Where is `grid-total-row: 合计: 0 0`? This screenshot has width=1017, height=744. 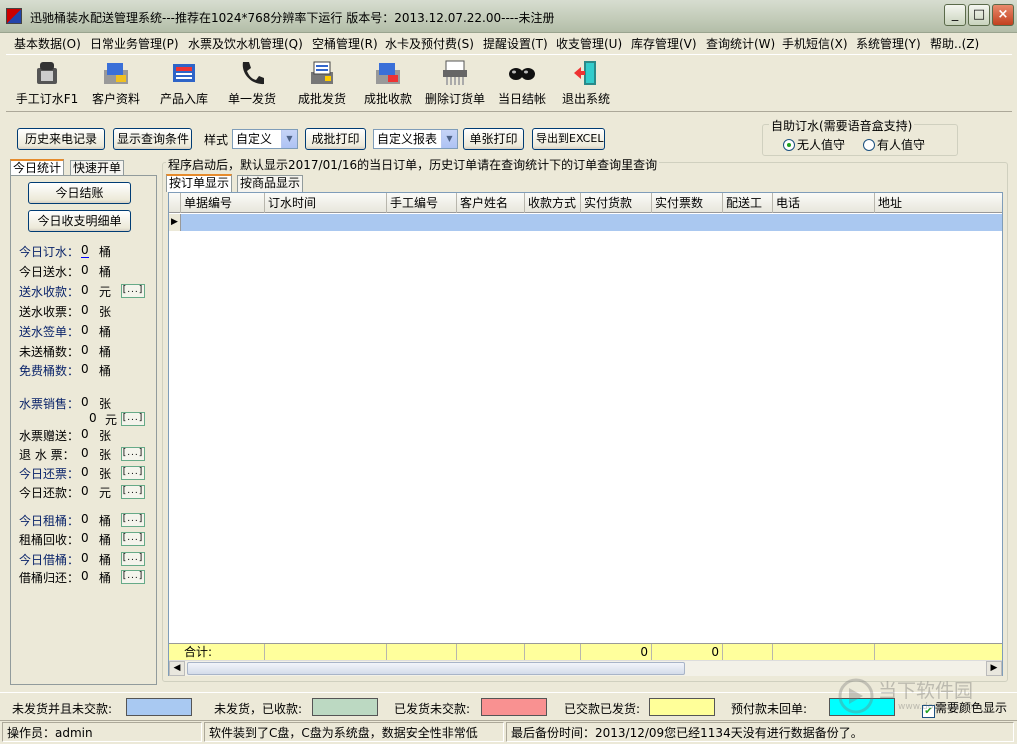 grid-total-row: 合计: 0 0 is located at coordinates (585, 652).